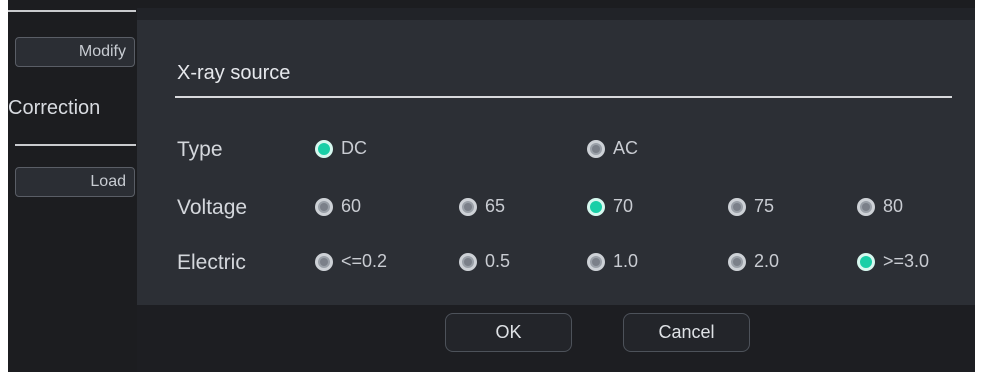  I want to click on correction-divider, so click(75, 145).